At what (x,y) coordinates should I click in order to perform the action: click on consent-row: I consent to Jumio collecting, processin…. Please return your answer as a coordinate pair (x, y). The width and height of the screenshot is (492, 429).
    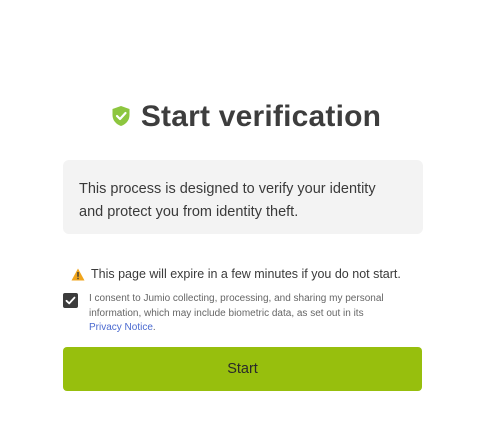
    Looking at the image, I should click on (245, 314).